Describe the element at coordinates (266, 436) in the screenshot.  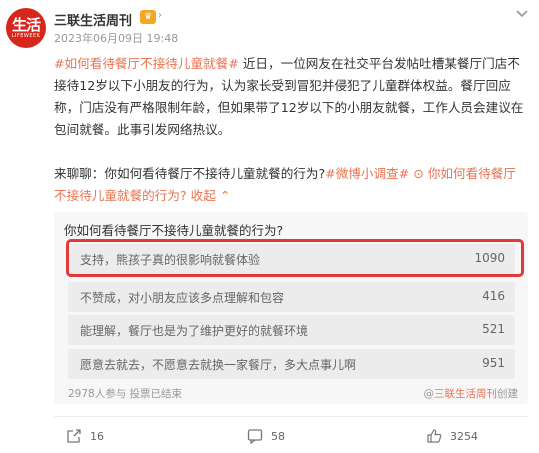
I see `comment-button: 58` at that location.